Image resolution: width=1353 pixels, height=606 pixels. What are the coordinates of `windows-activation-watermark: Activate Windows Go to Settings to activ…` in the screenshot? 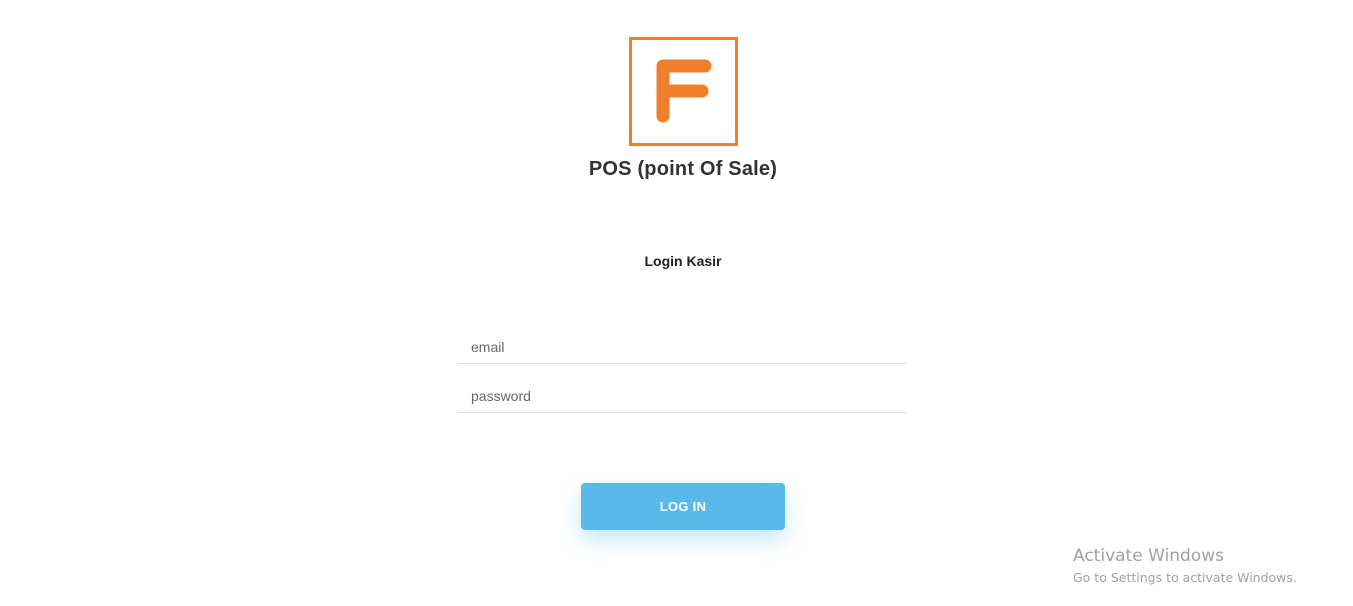 It's located at (1208, 566).